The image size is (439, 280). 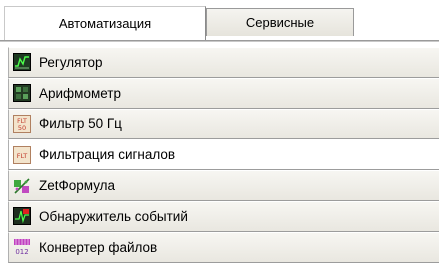 I want to click on list-item-filter-50hz: FLT 50 Фильтр 50 Гц, so click(x=223, y=124).